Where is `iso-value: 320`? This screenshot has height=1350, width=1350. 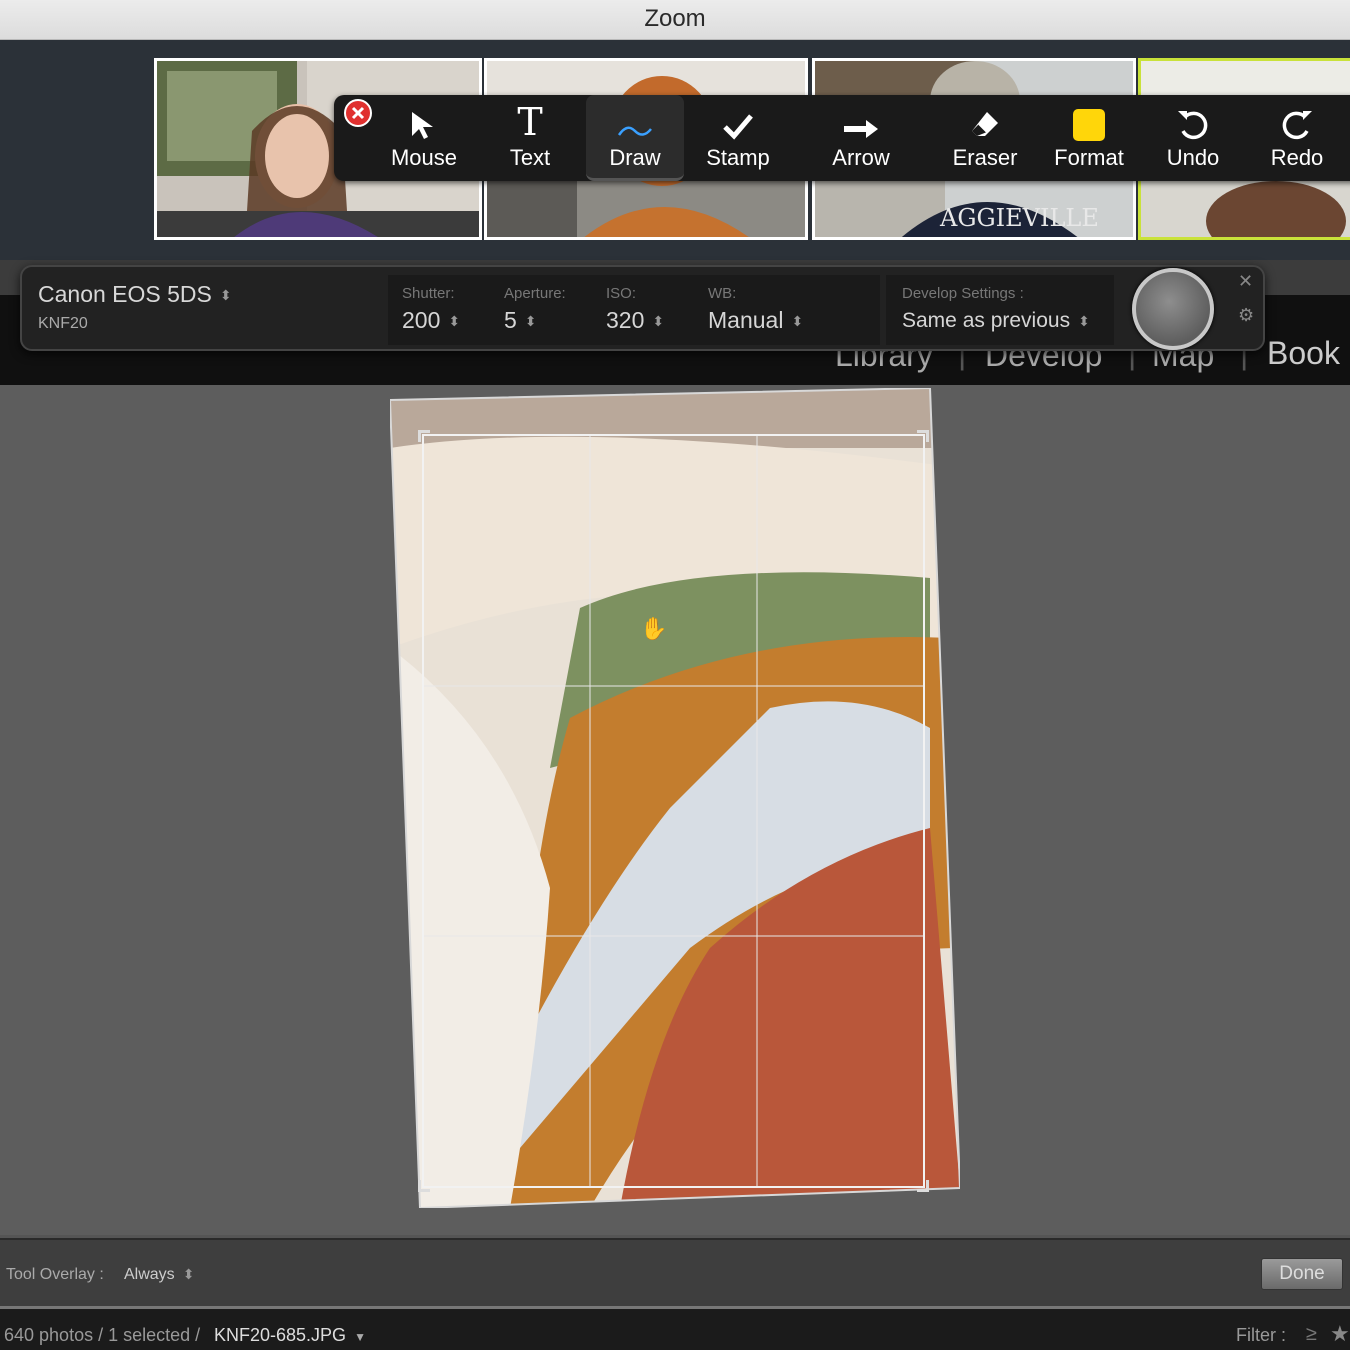 iso-value: 320 is located at coordinates (625, 320).